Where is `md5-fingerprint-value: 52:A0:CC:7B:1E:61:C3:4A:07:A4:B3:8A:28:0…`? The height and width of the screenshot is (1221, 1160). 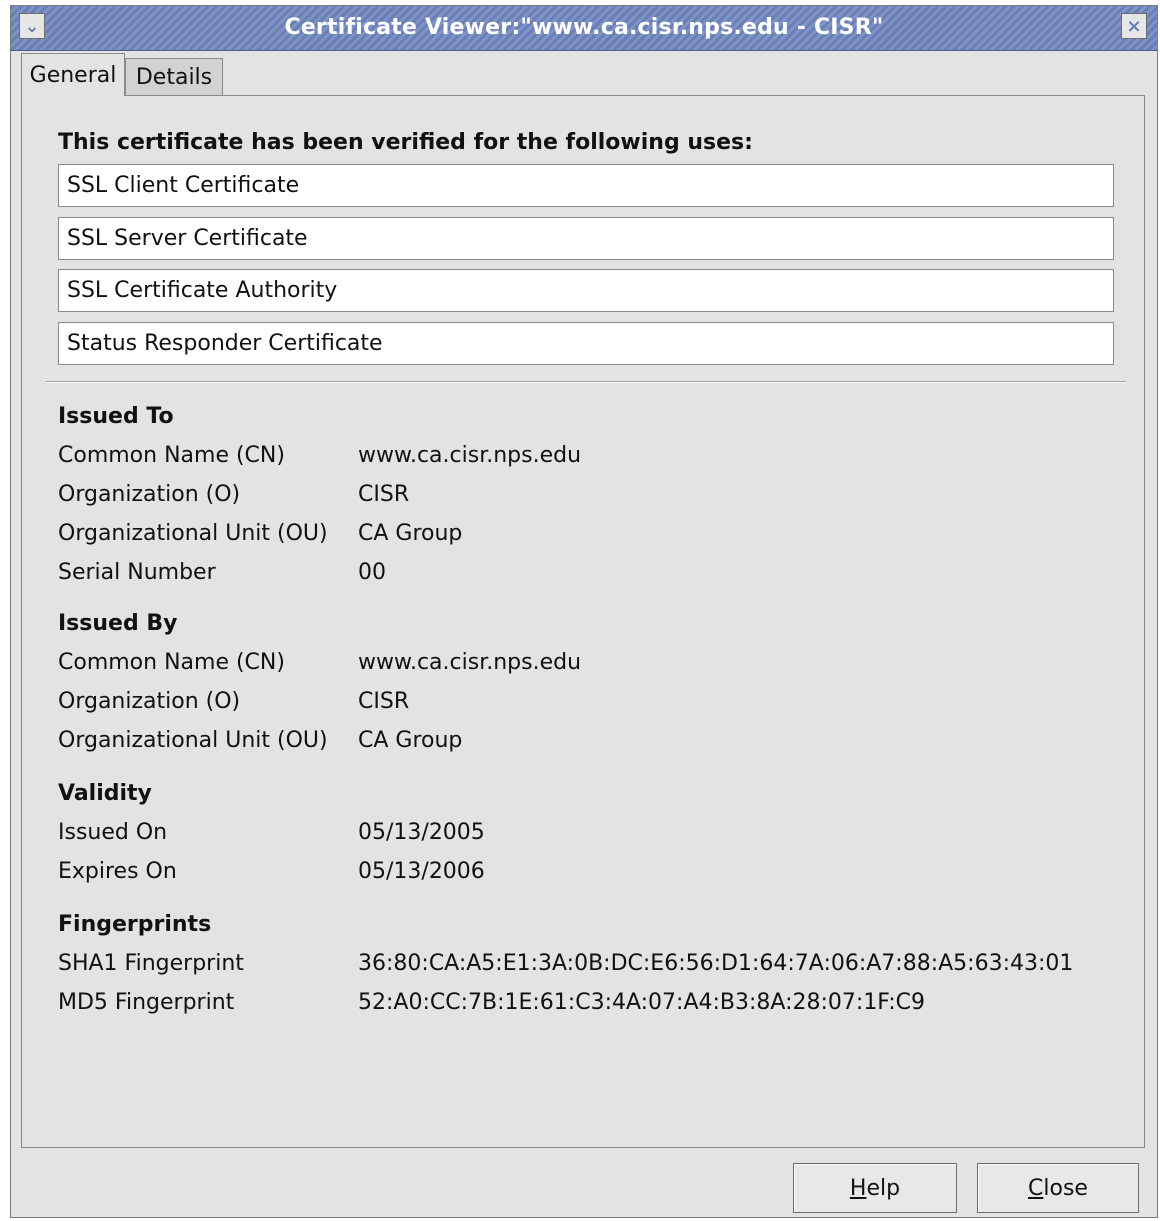
md5-fingerprint-value: 52:A0:CC:7B:1E:61:C3:4A:07:A4:B3:8A:28:0… is located at coordinates (642, 1002).